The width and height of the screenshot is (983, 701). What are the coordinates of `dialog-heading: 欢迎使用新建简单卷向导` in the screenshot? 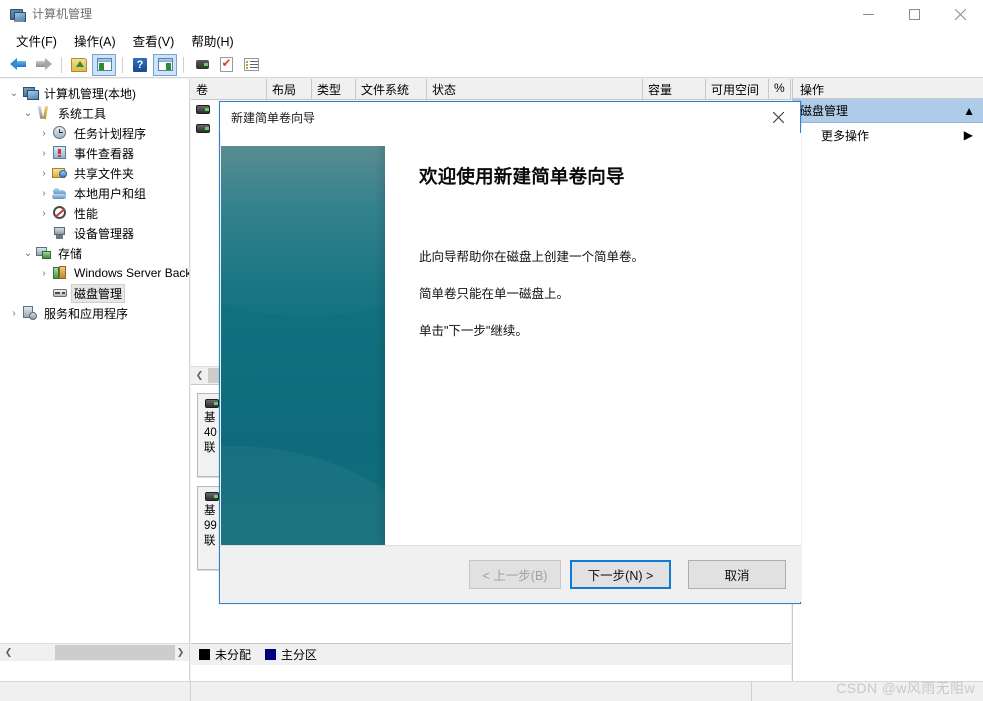 It's located at (522, 176).